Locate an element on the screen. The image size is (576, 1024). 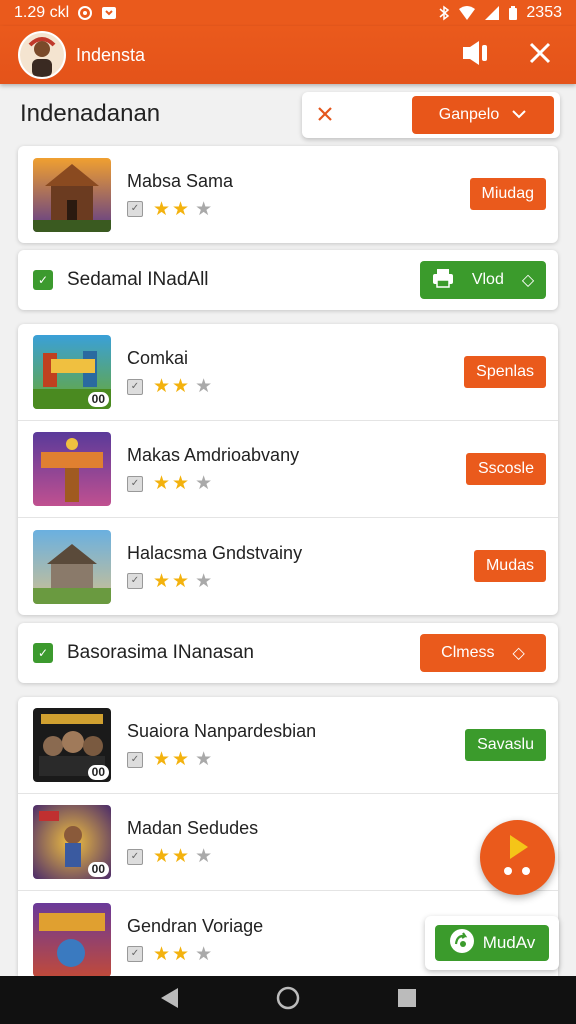
floating-action-button: MudAv is located at coordinates (492, 943).